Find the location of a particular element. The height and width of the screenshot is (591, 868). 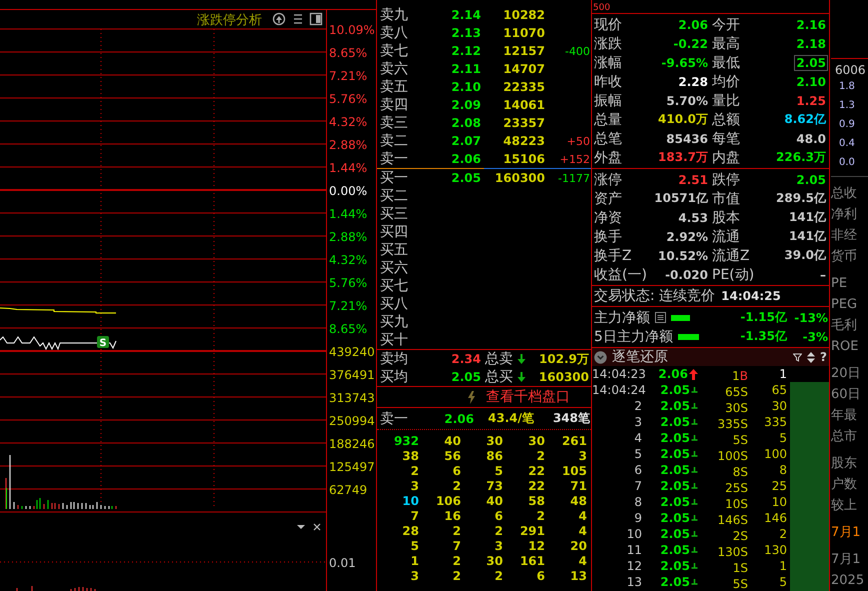

order-change: +152 is located at coordinates (574, 159).